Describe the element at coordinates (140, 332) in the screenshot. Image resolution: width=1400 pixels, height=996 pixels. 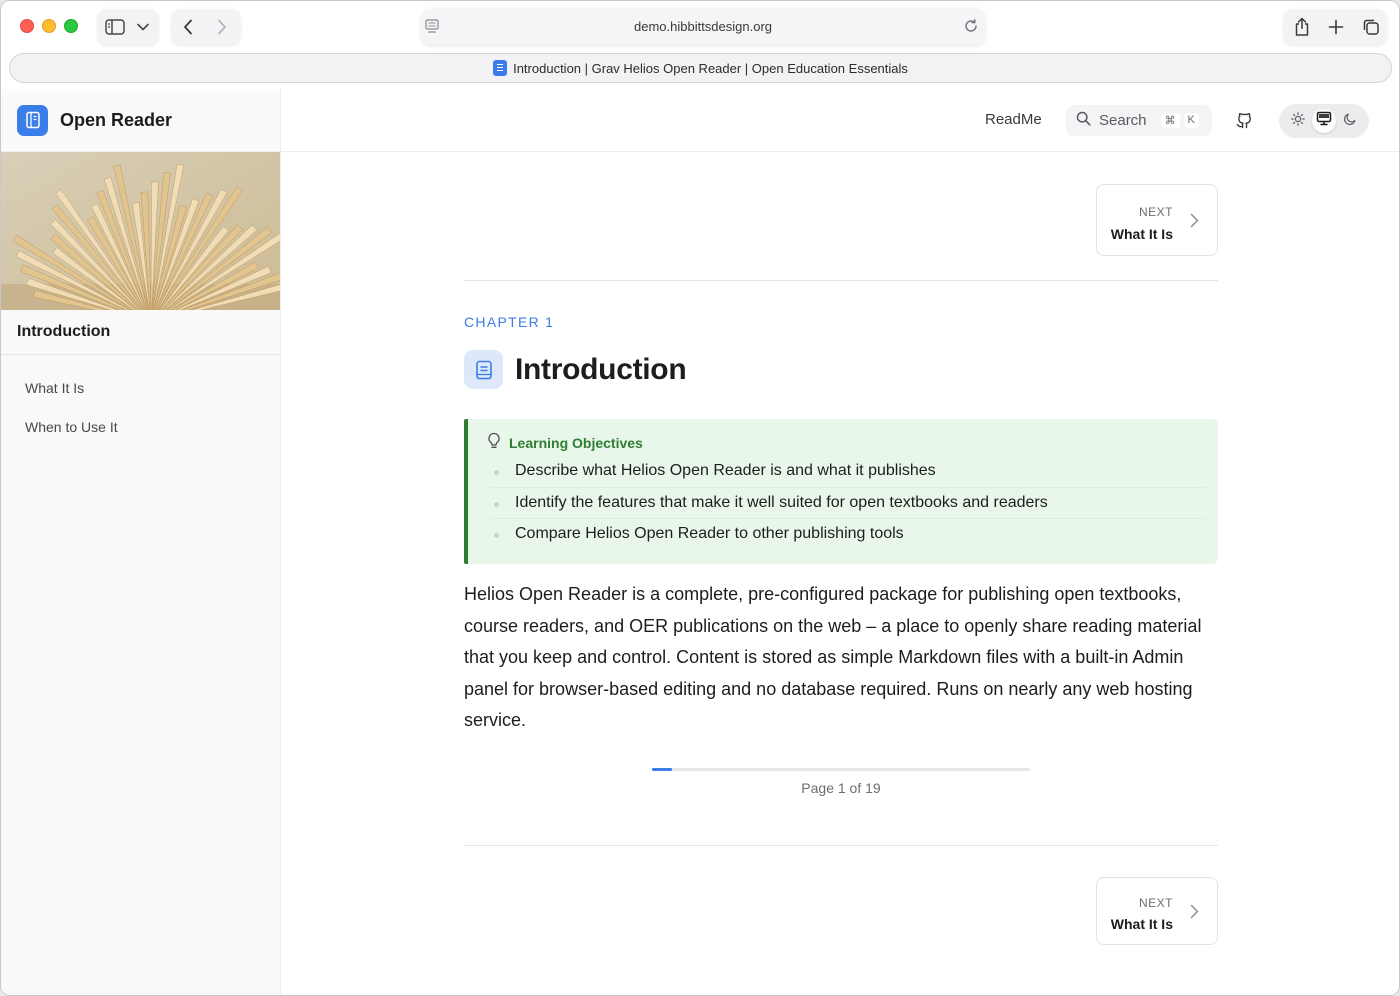
I see `sidebar-section-title: Introduction` at that location.